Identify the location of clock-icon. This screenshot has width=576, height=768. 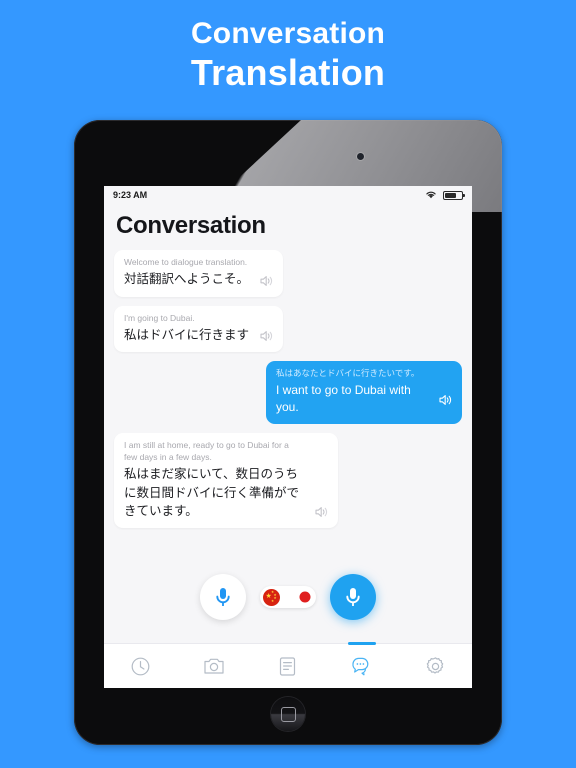
(140, 666).